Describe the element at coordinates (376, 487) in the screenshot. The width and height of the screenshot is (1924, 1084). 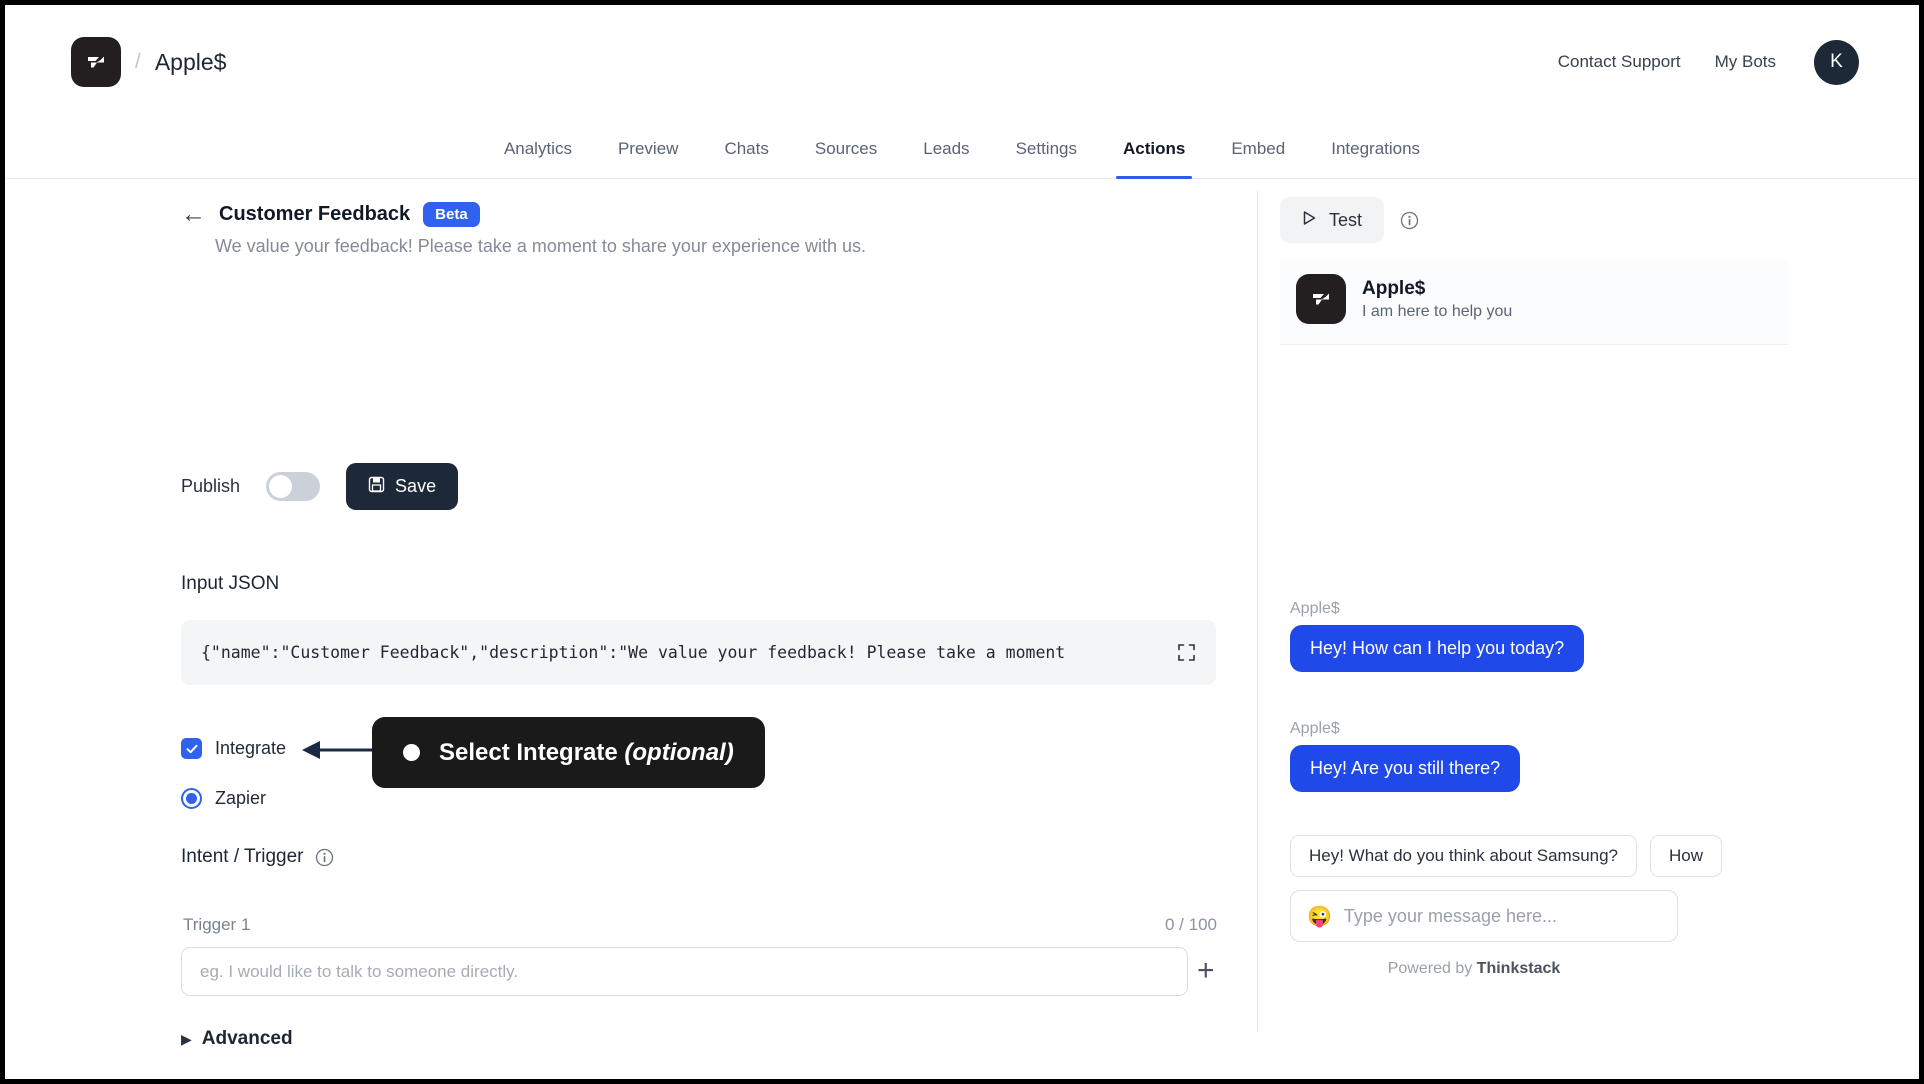
I see `floppy-disk-icon` at that location.